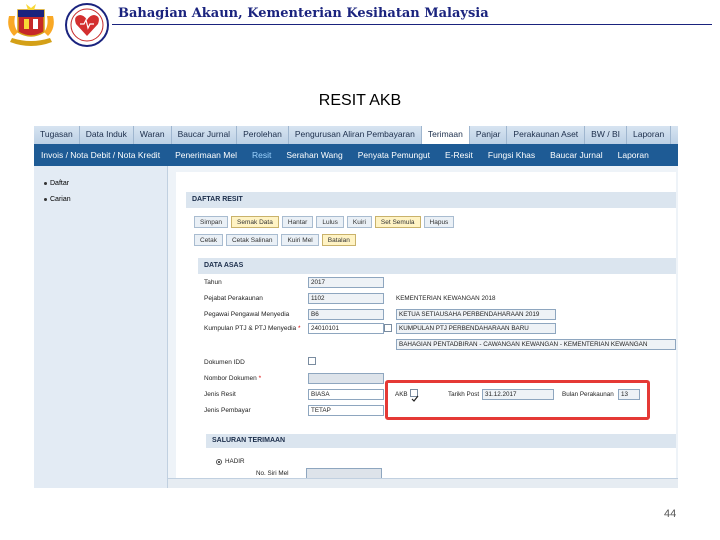 The image size is (720, 540). I want to click on nombor-dokumen-field, so click(346, 378).